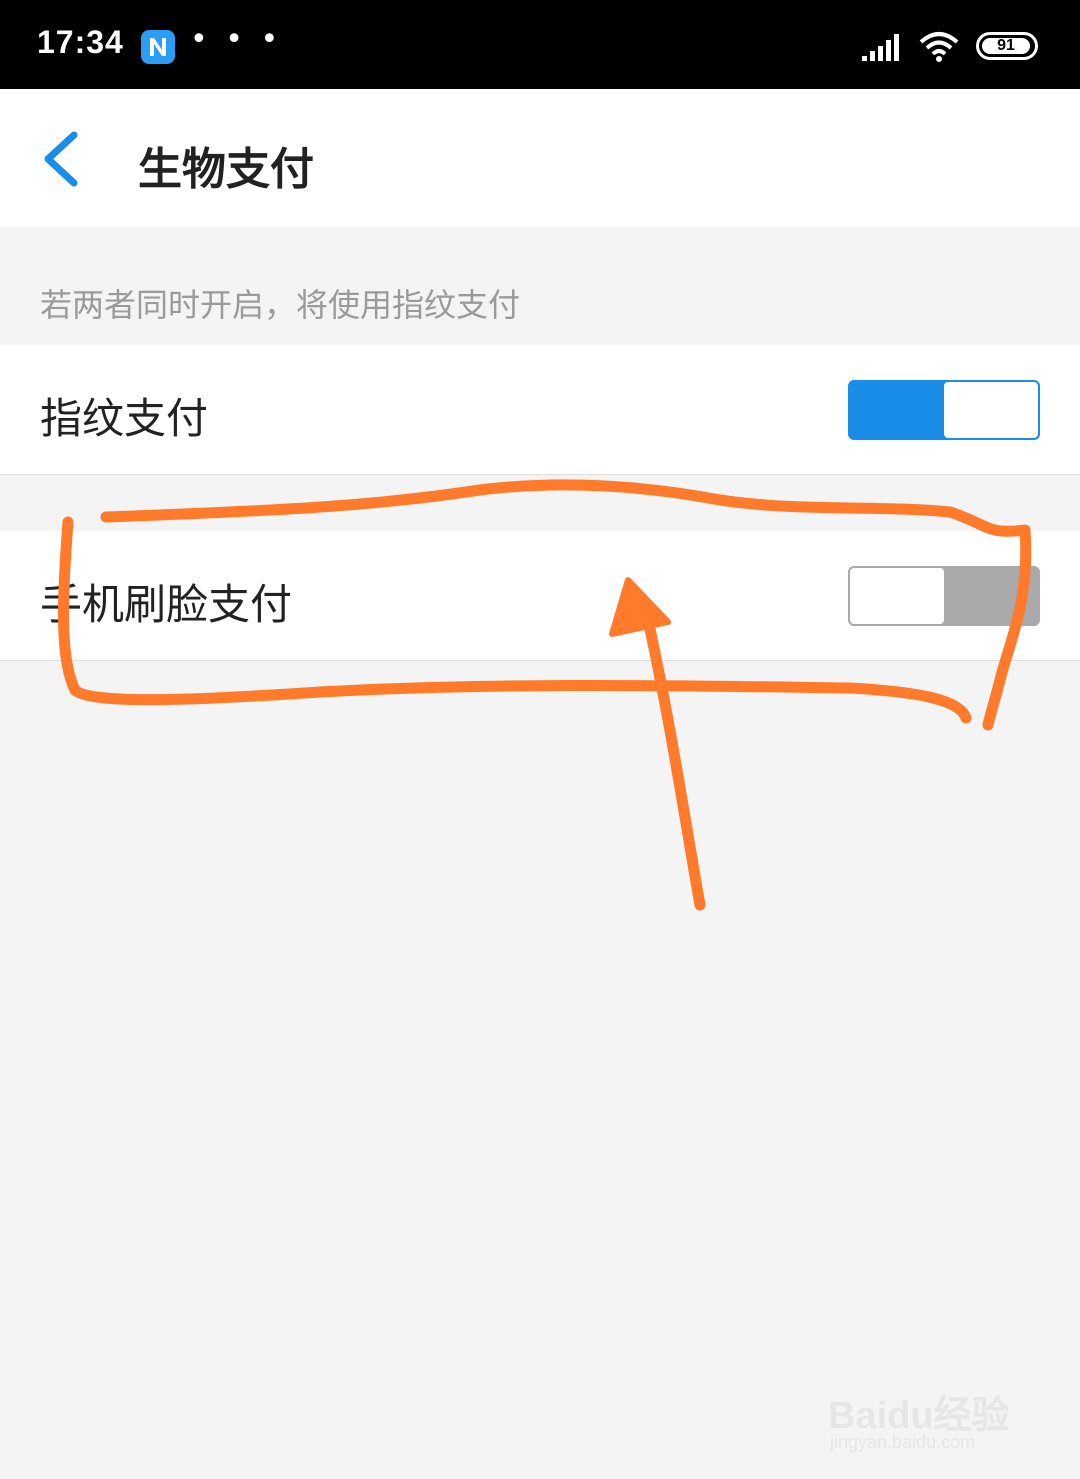 Image resolution: width=1080 pixels, height=1479 pixels. I want to click on status-bar: 17:34 • • • 91, so click(540, 44).